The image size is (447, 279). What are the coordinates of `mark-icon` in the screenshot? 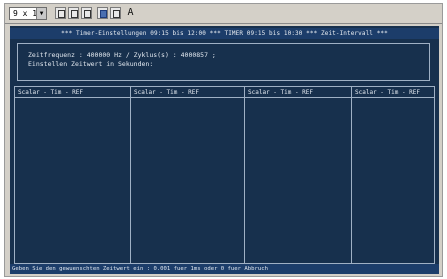 It's located at (60, 13).